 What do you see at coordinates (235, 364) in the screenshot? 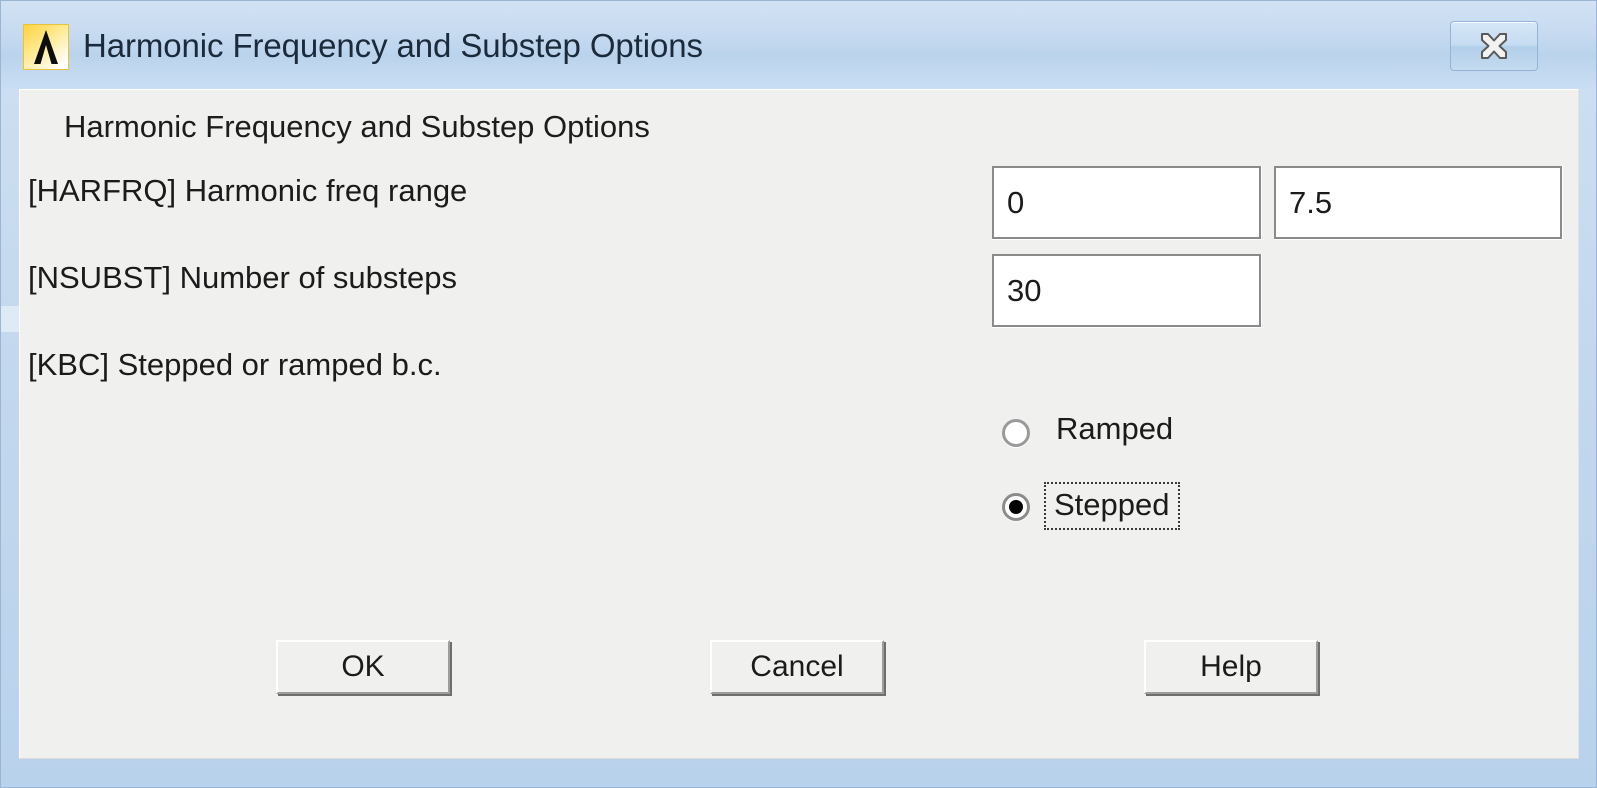
I see `label-kbc: [KBC] Stepped or ramped b.c.` at bounding box center [235, 364].